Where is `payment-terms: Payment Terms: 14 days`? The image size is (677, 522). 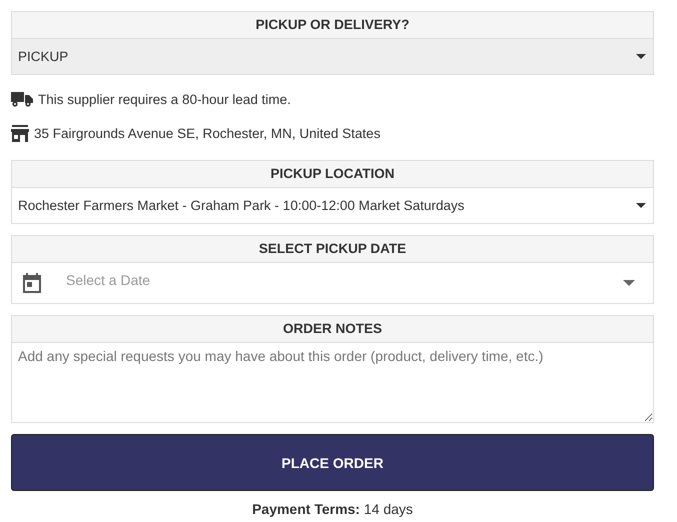
payment-terms: Payment Terms: 14 days is located at coordinates (332, 509).